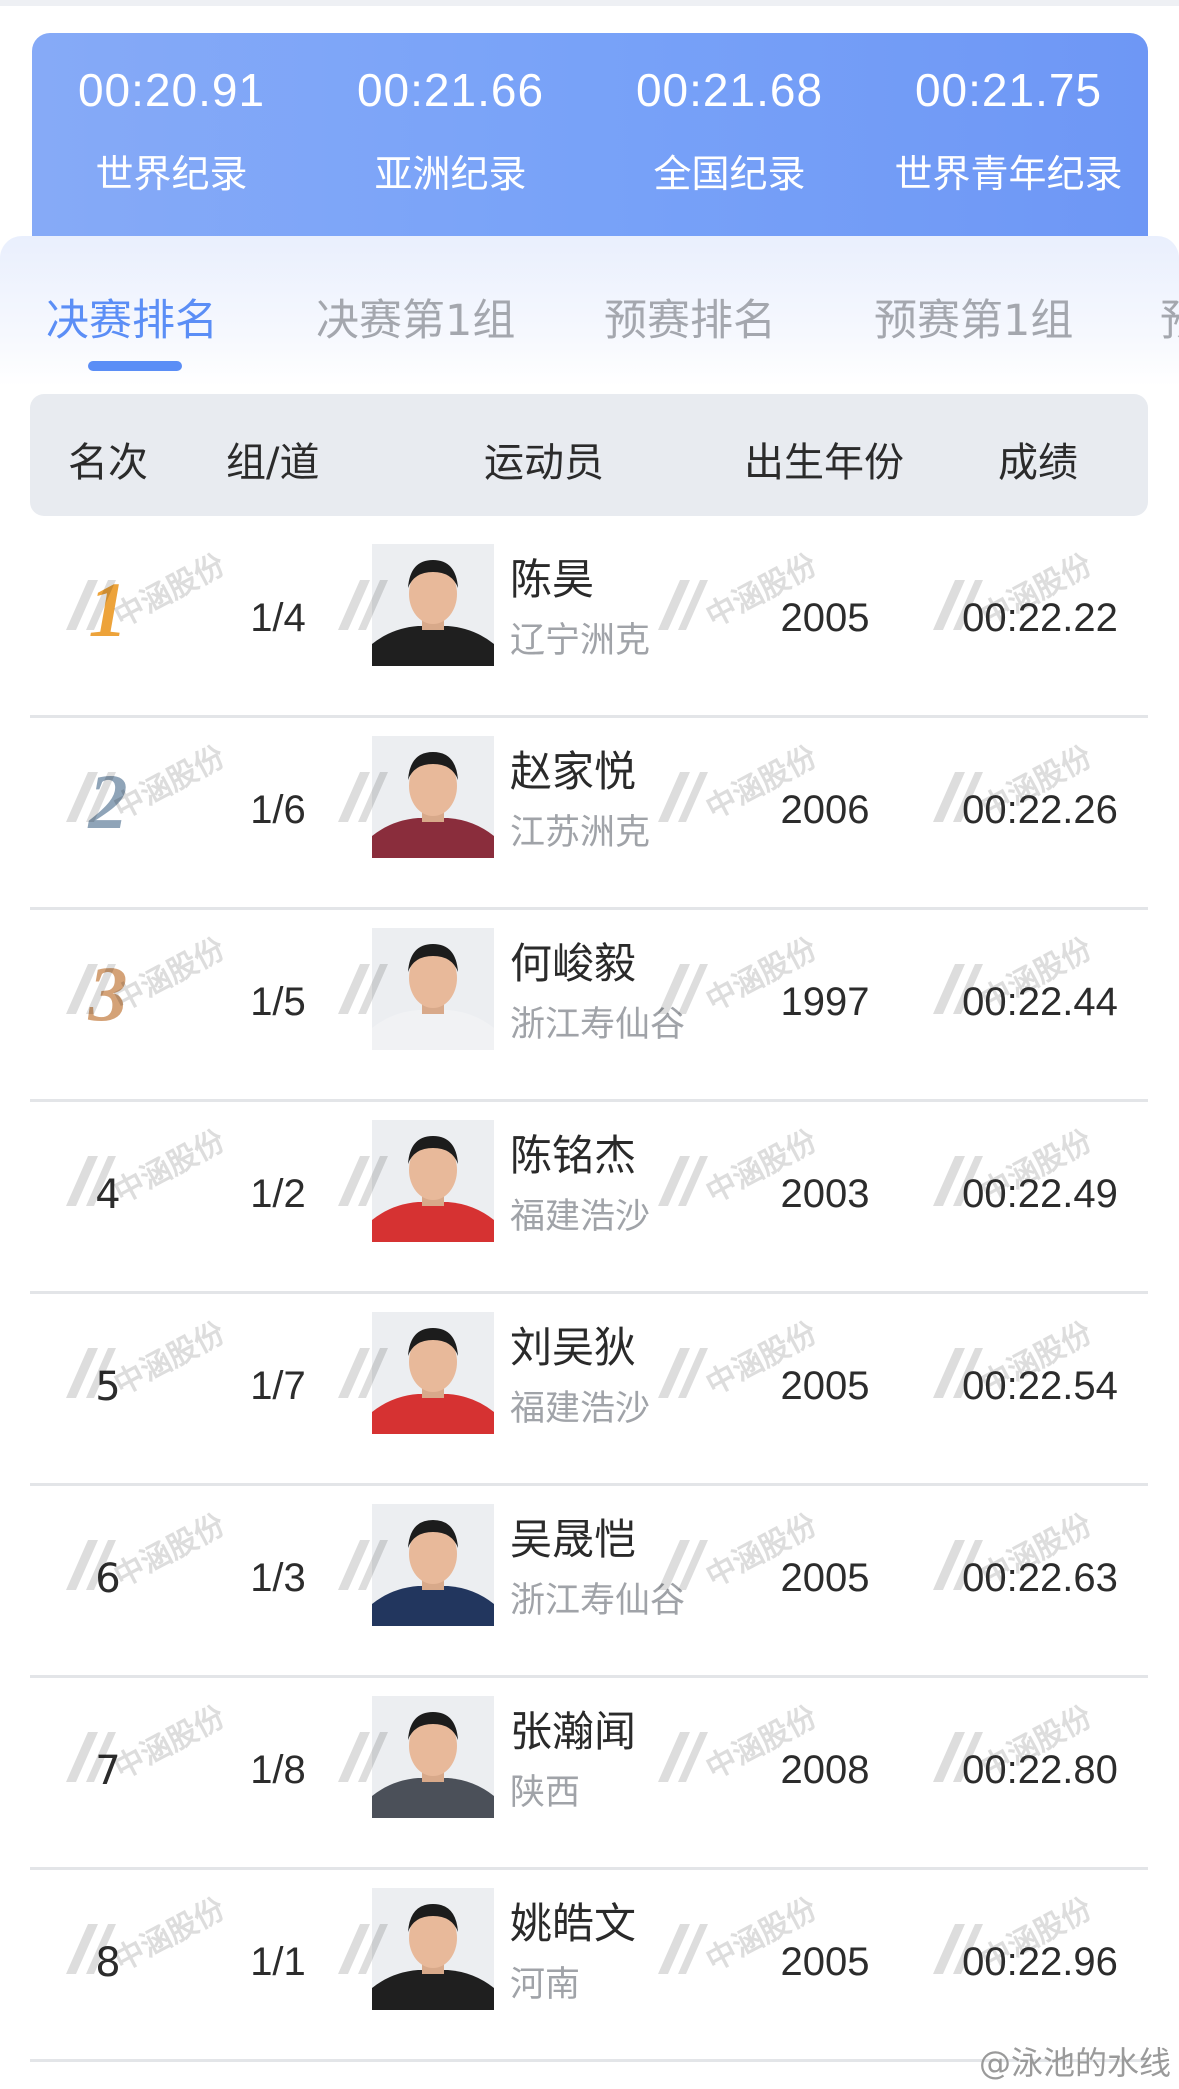 The height and width of the screenshot is (2089, 1179). I want to click on record-time: 00:20.91, so click(171, 90).